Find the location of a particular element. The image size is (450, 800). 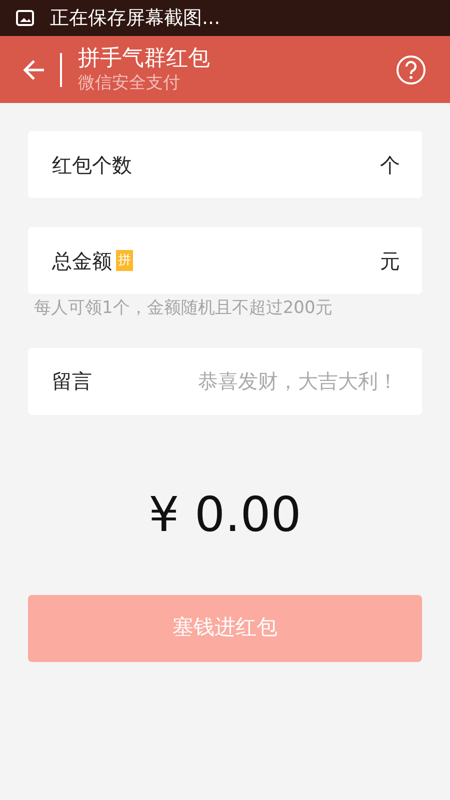

input-field: 总金额 拼 元 is located at coordinates (225, 260).